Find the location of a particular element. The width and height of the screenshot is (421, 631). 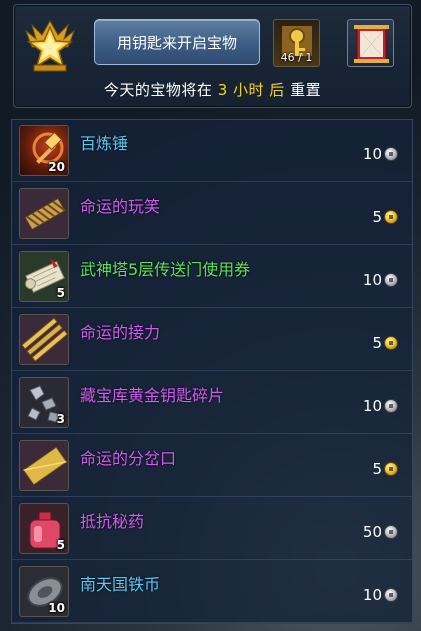

golden-key-slot: 46 / 1 is located at coordinates (296, 43).